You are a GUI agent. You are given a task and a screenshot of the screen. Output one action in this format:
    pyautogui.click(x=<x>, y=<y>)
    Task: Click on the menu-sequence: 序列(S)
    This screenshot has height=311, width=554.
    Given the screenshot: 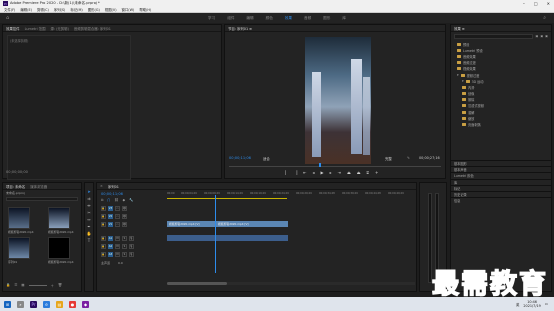 What is the action you would take?
    pyautogui.click(x=60, y=9)
    